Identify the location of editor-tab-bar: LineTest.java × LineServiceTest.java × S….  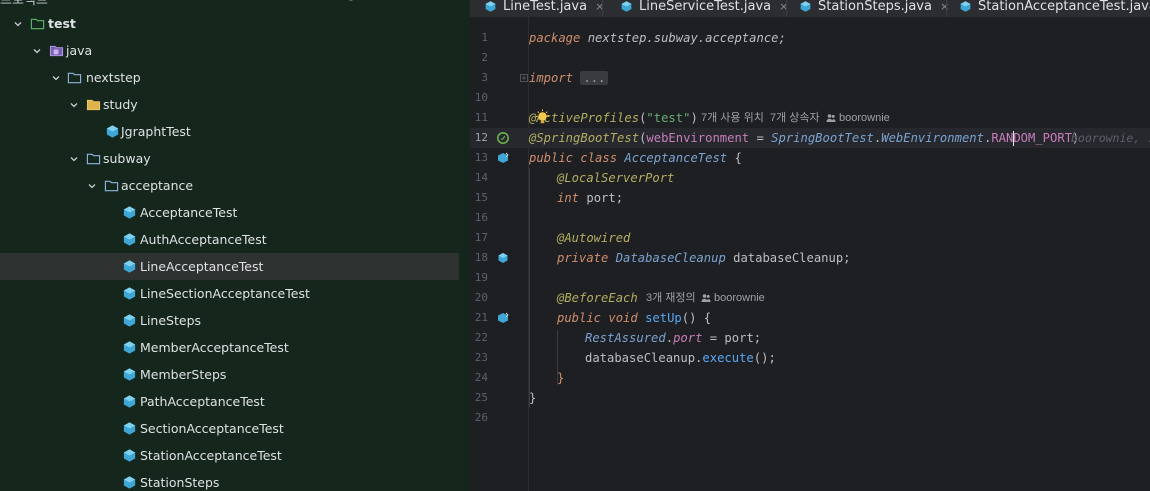
(810, 8).